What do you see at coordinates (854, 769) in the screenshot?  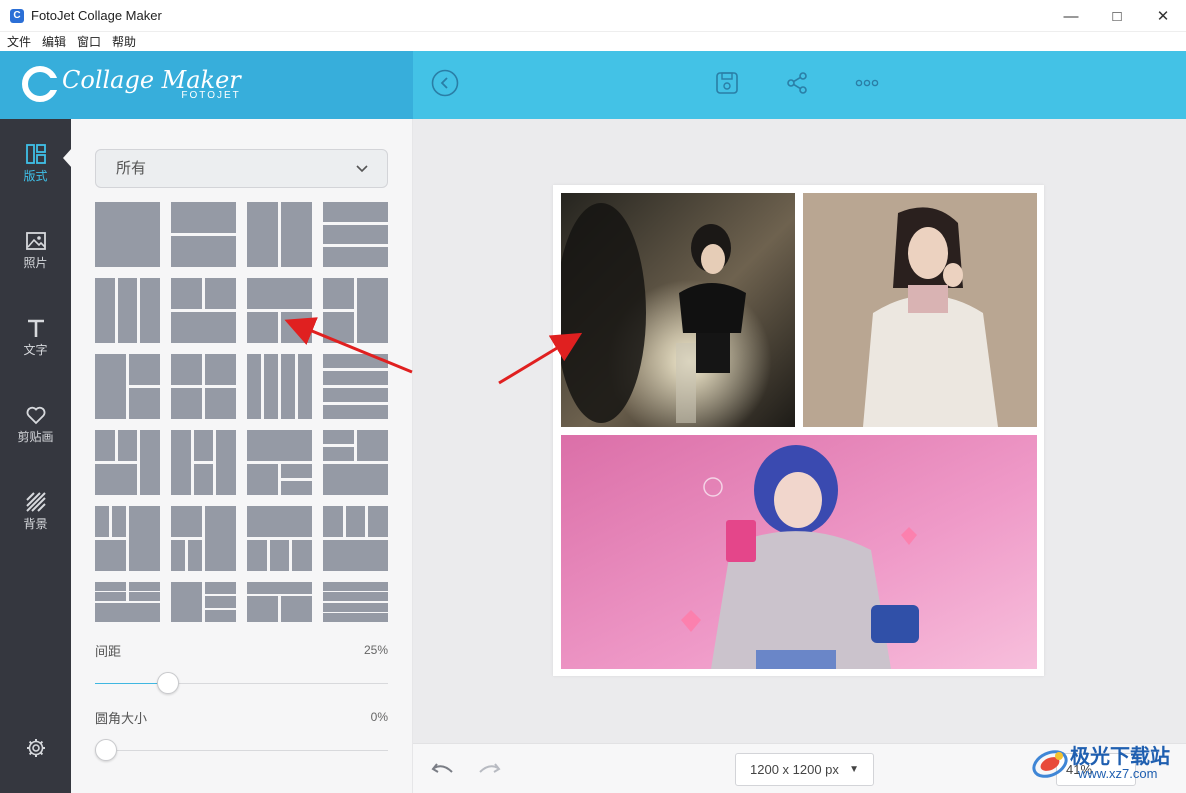 I see `caret-down-icon: ▼` at bounding box center [854, 769].